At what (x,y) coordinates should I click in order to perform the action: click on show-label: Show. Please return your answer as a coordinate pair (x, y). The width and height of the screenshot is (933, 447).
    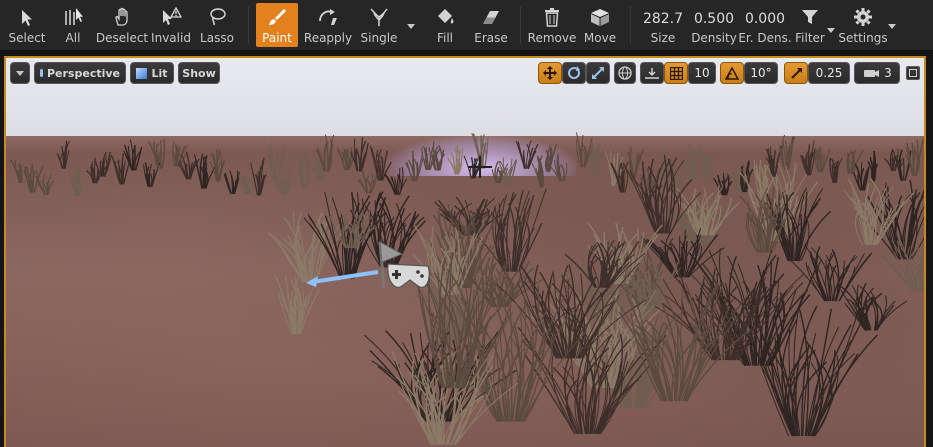
    Looking at the image, I should click on (199, 73).